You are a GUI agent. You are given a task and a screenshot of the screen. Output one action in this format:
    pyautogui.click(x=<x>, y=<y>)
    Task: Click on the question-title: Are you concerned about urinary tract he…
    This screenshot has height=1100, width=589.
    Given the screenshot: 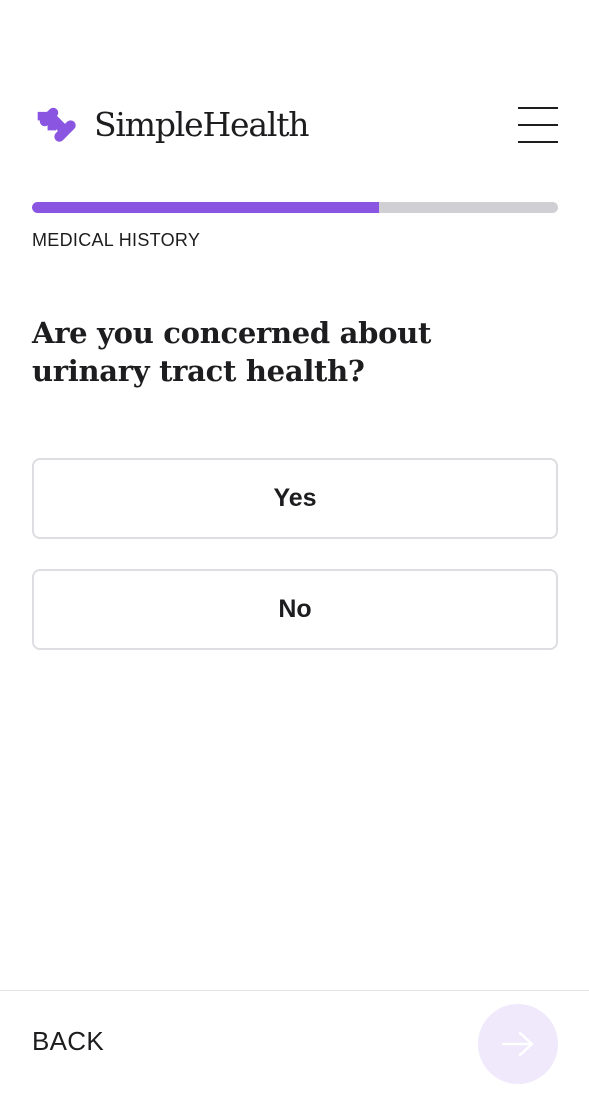 What is the action you would take?
    pyautogui.click(x=232, y=352)
    